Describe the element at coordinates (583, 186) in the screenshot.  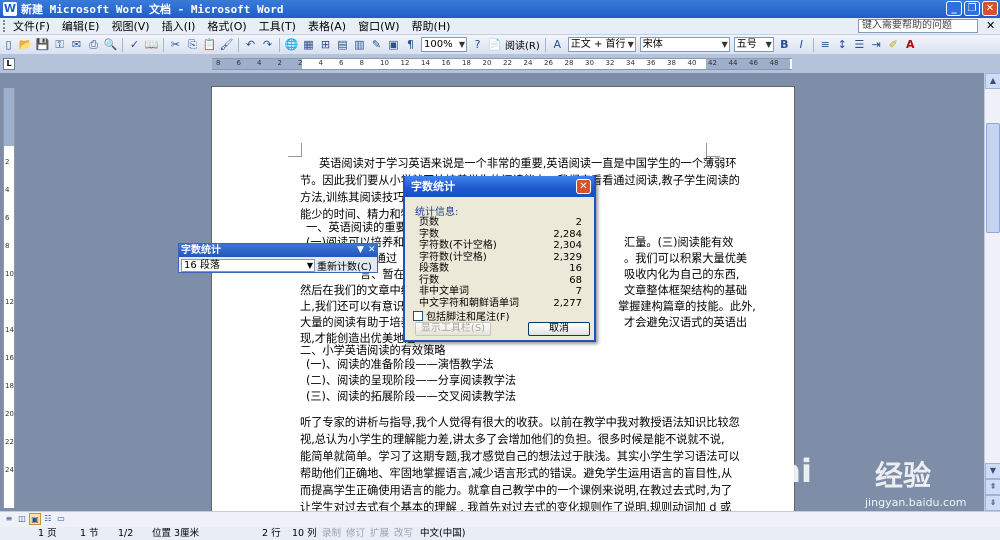
I see `dialog-close-button: ✕` at that location.